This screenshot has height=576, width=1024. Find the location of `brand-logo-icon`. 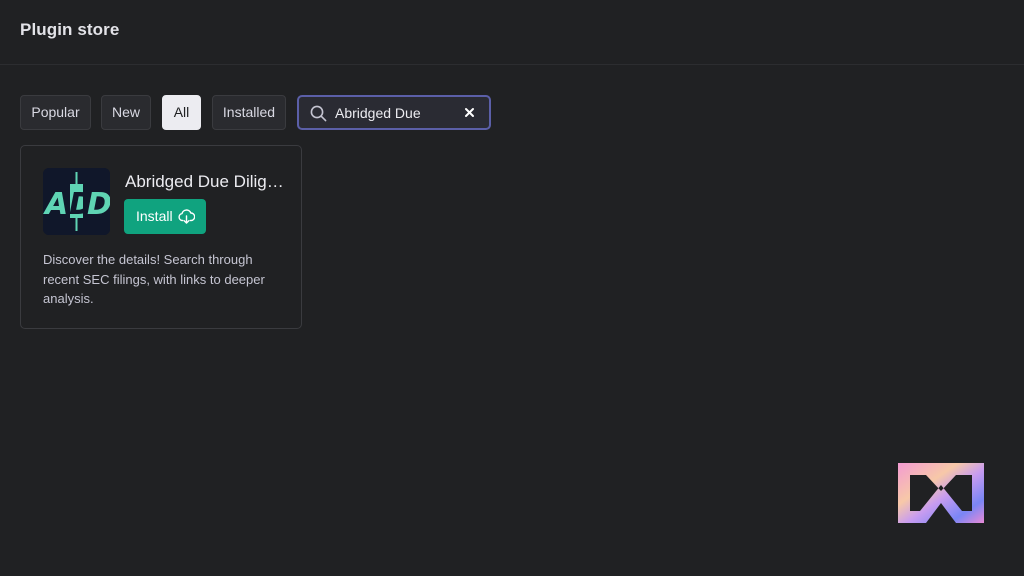

brand-logo-icon is located at coordinates (941, 493).